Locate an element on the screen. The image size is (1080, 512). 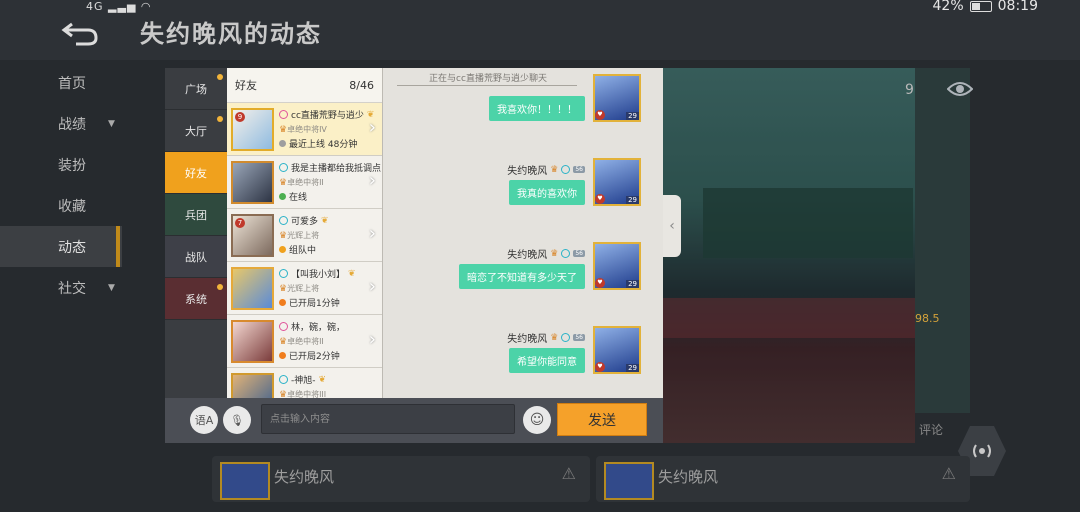
tab-lobby: 大厅 is located at coordinates (196, 131).